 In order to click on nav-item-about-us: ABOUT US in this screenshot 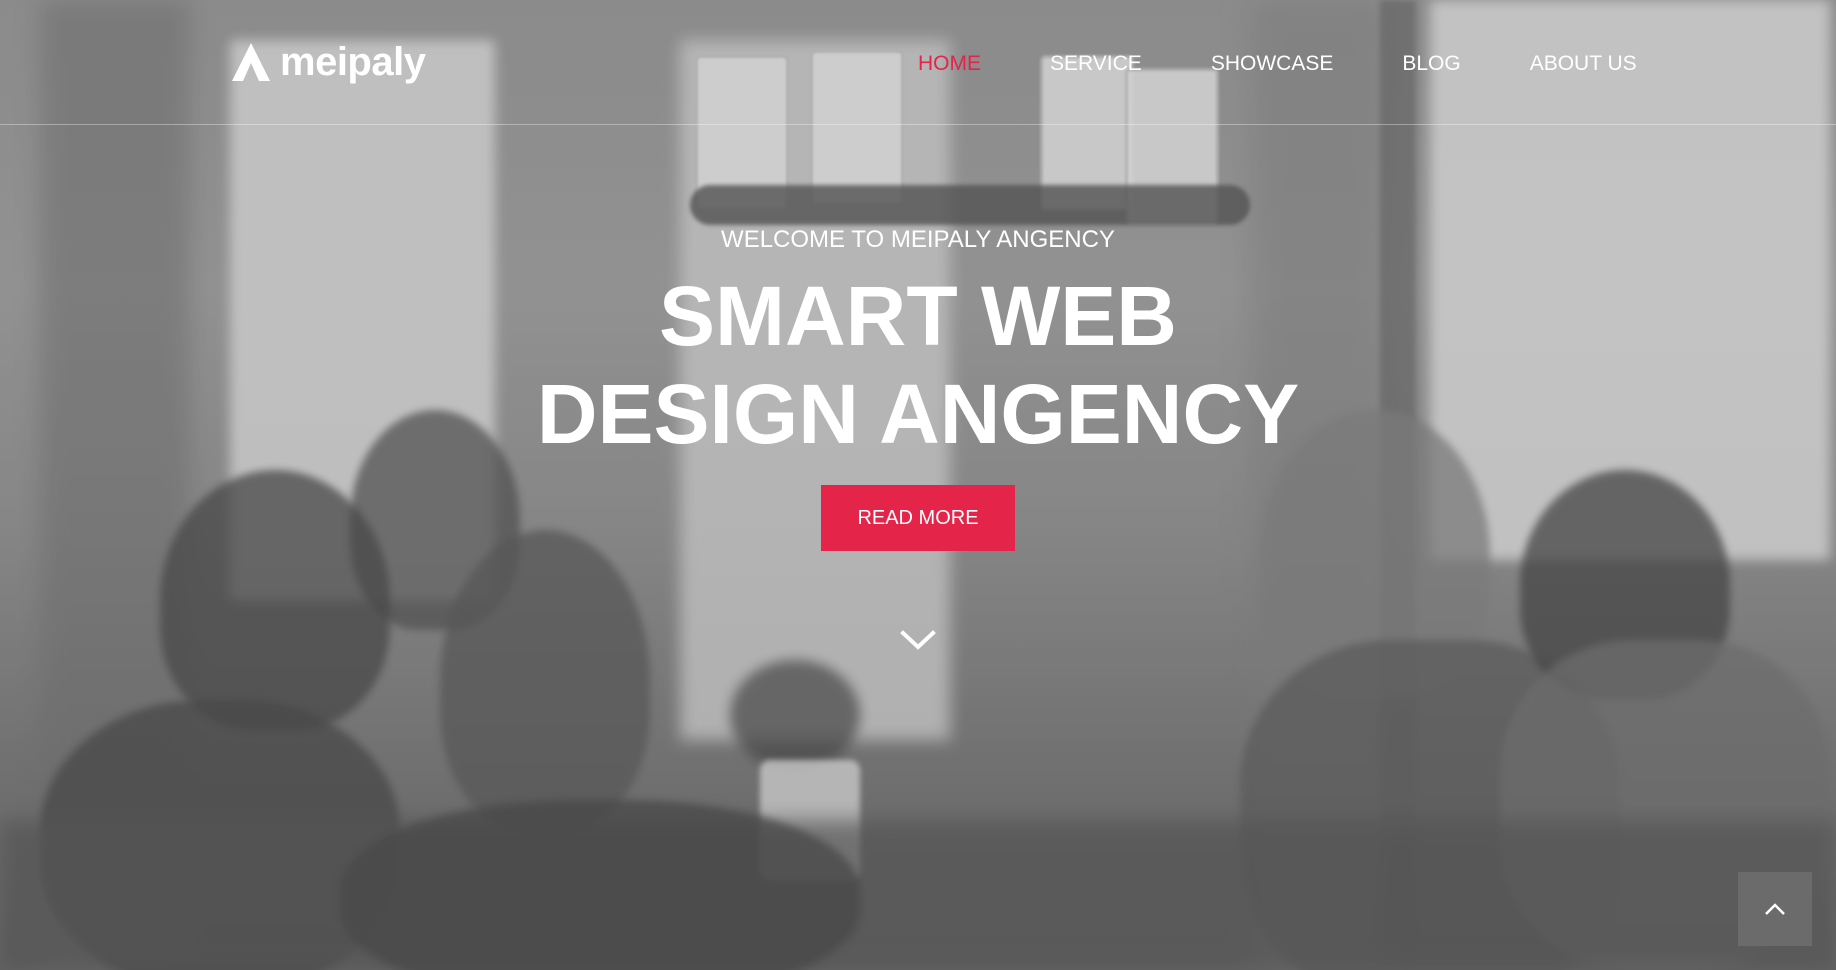, I will do `click(1583, 64)`.